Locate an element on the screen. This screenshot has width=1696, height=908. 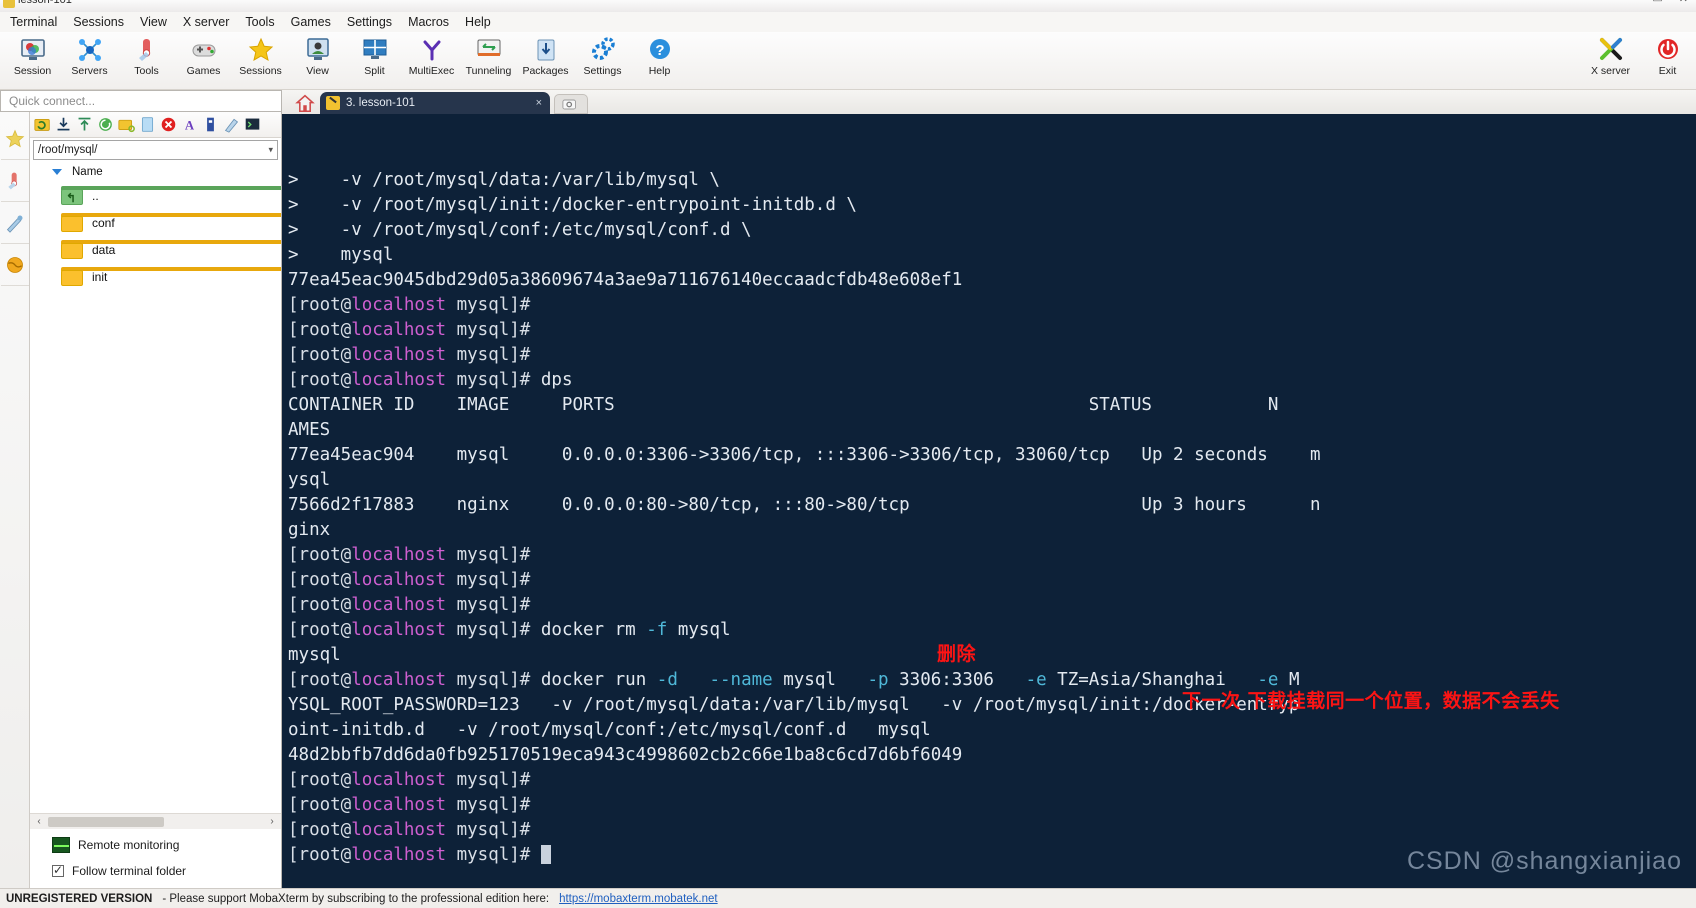
ribbon-exit: Exit is located at coordinates (1667, 60).